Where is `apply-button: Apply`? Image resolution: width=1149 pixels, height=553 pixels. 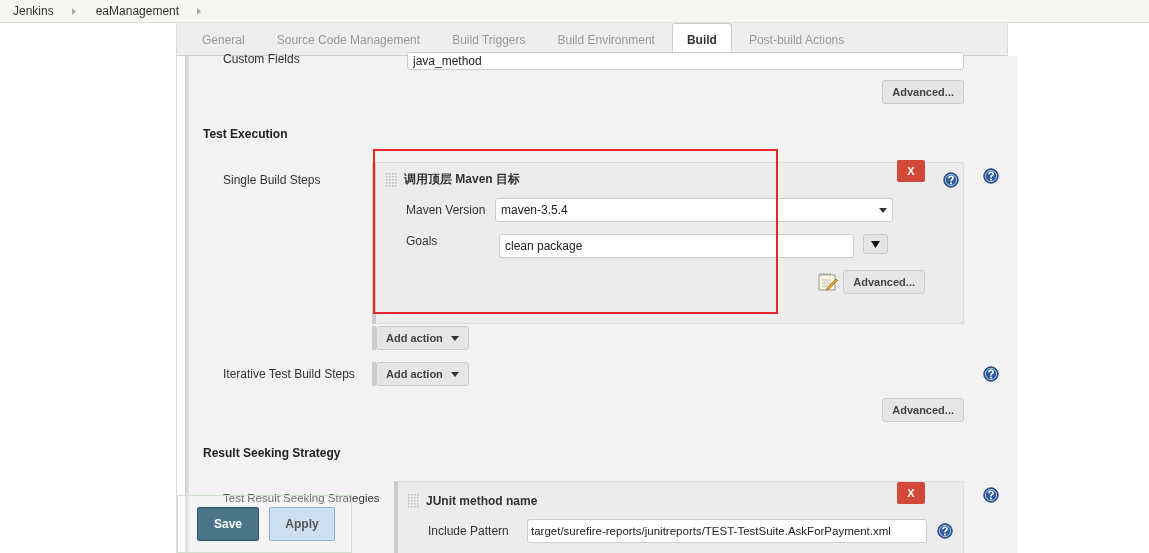
apply-button: Apply is located at coordinates (302, 524).